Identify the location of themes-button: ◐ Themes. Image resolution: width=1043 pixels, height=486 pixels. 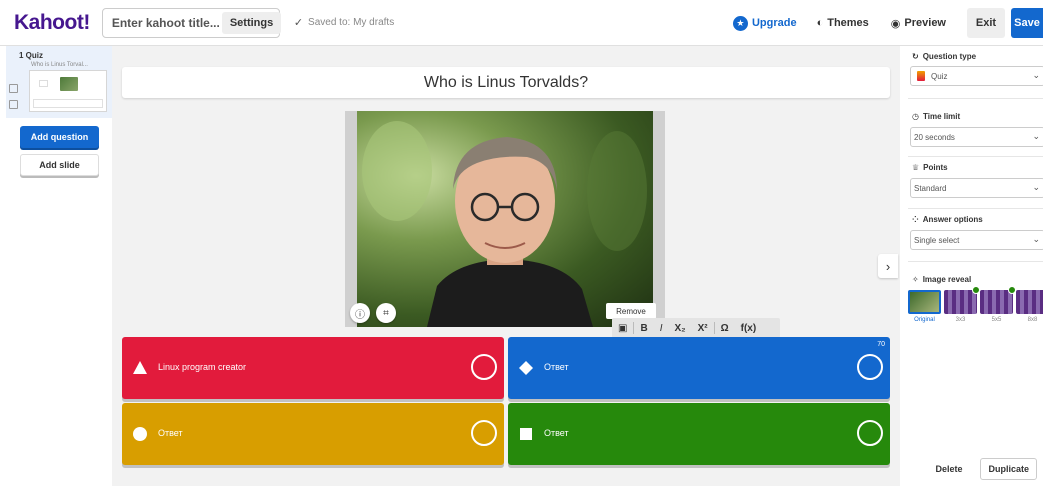
(843, 23).